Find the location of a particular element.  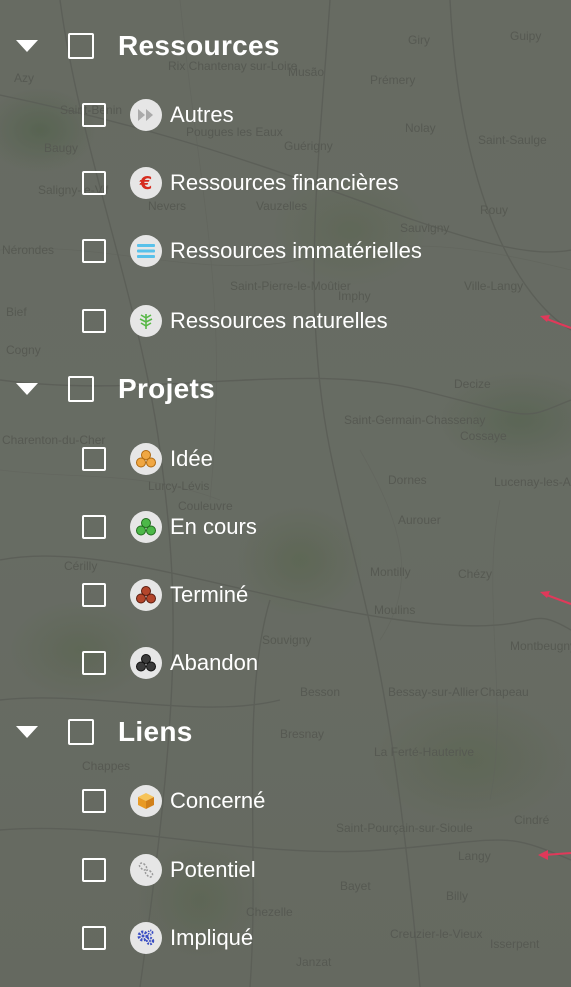

layer-label: Impliqué is located at coordinates (212, 937).